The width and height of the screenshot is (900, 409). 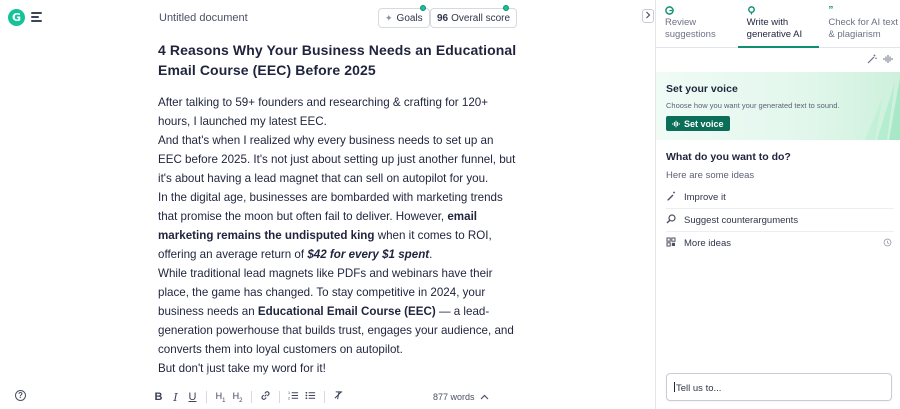 What do you see at coordinates (431, 254) in the screenshot?
I see `paragraph-text: .` at bounding box center [431, 254].